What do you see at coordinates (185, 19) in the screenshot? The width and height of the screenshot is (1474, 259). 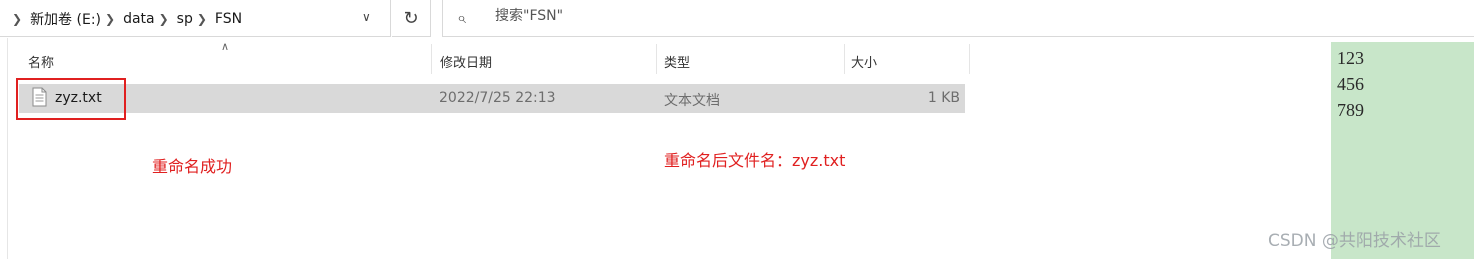 I see `breadcrumb-sp: sp` at bounding box center [185, 19].